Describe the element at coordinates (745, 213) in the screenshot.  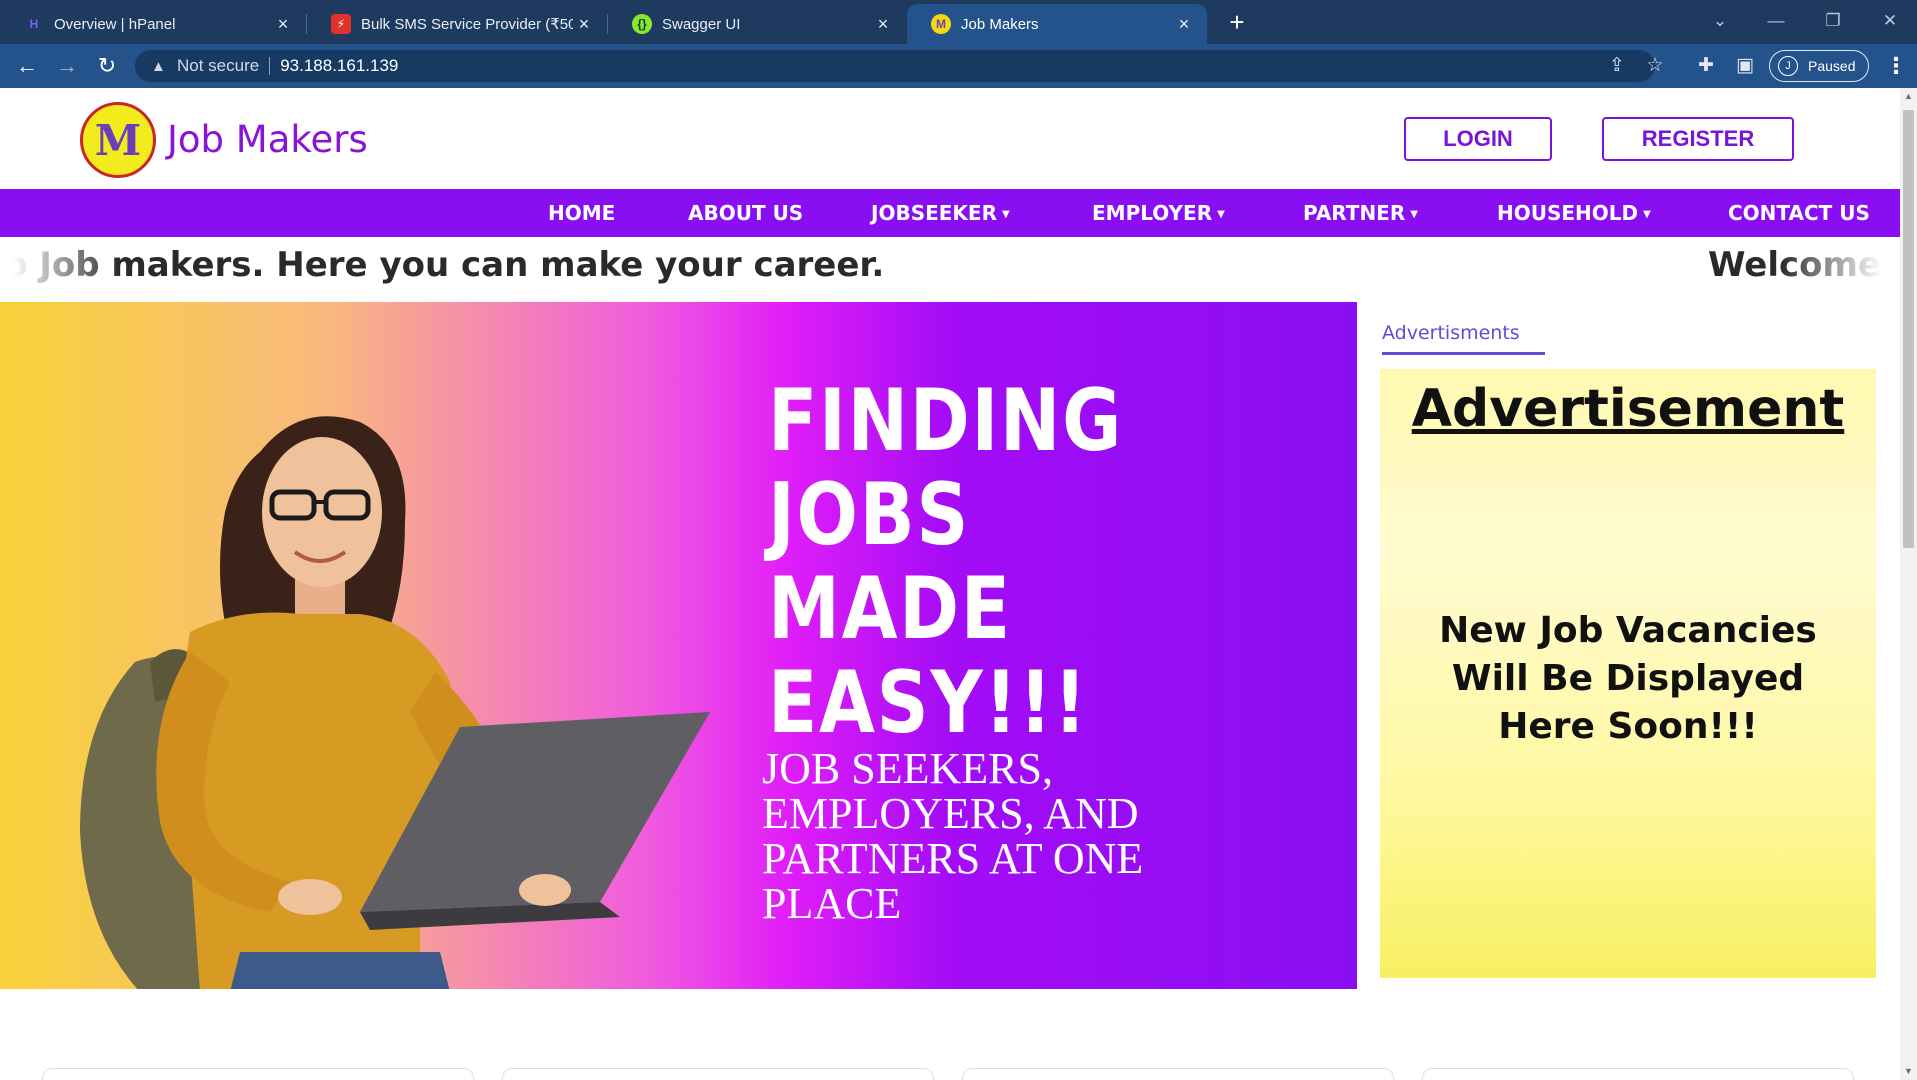
I see `nav-about-us: ABOUT US` at that location.